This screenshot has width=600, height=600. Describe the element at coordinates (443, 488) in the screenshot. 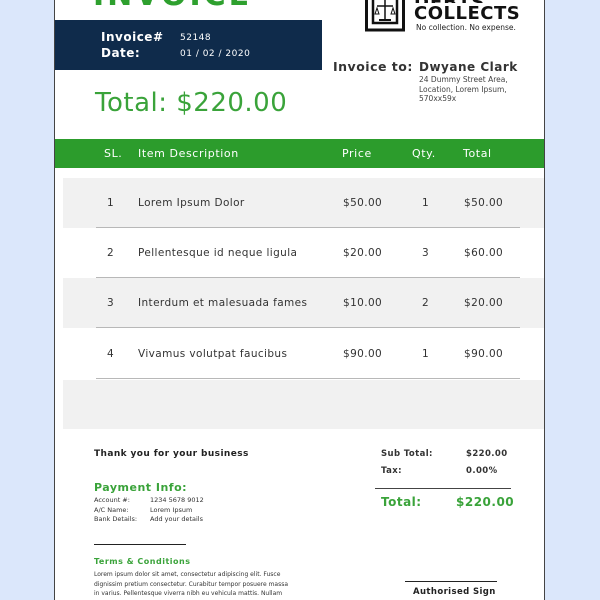

I see `summary-divider` at that location.